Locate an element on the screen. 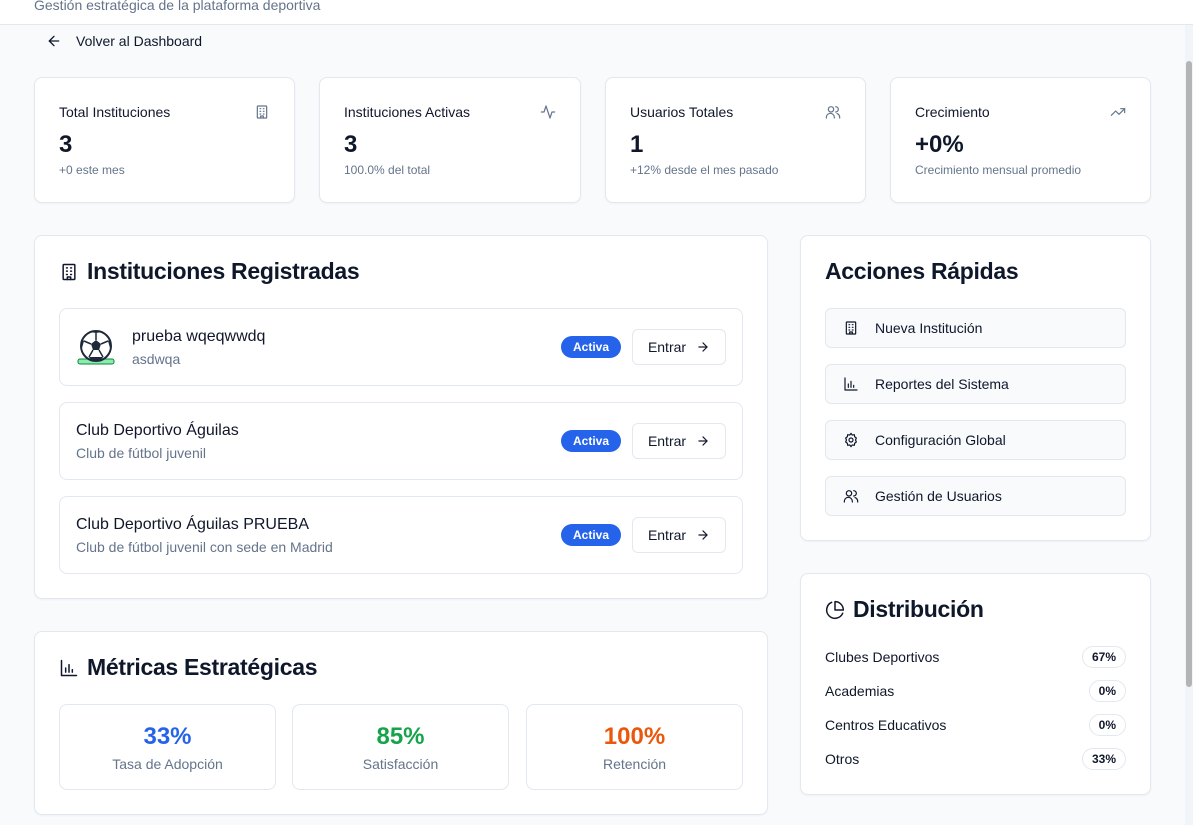 The height and width of the screenshot is (825, 1193). distribution-row: Clubes Deportivos 67% is located at coordinates (975, 657).